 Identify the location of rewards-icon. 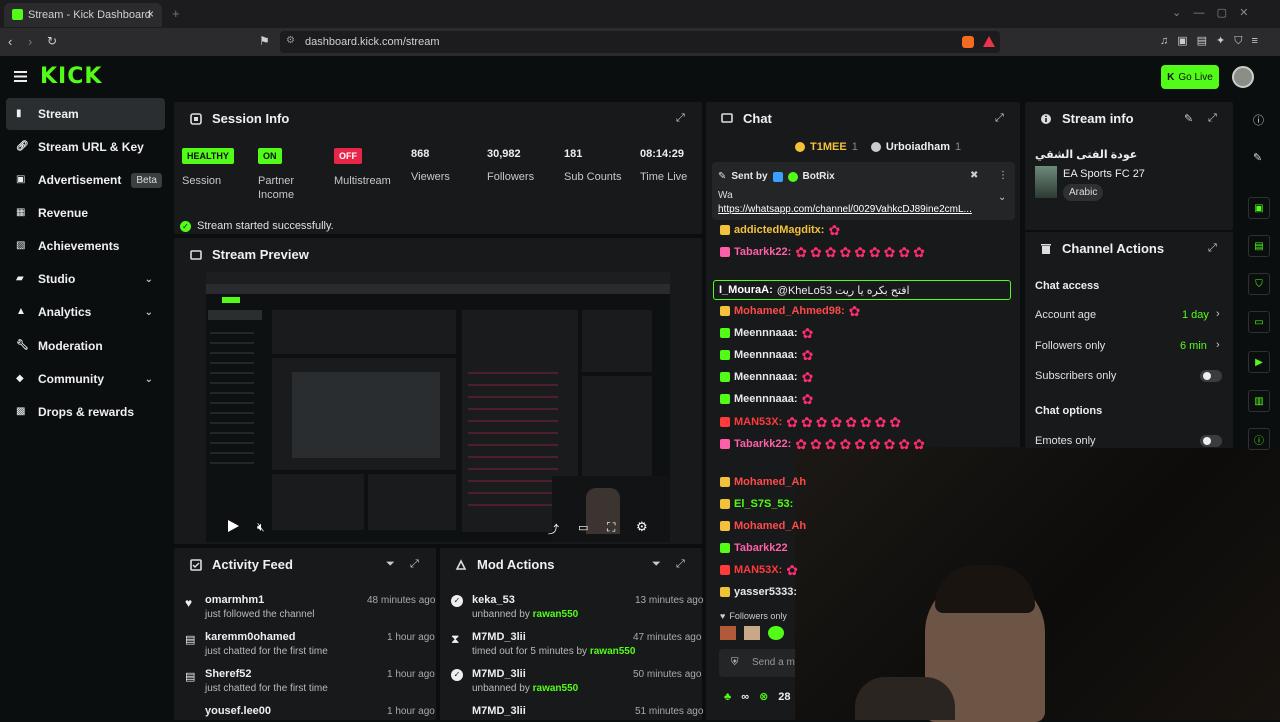
(989, 41).